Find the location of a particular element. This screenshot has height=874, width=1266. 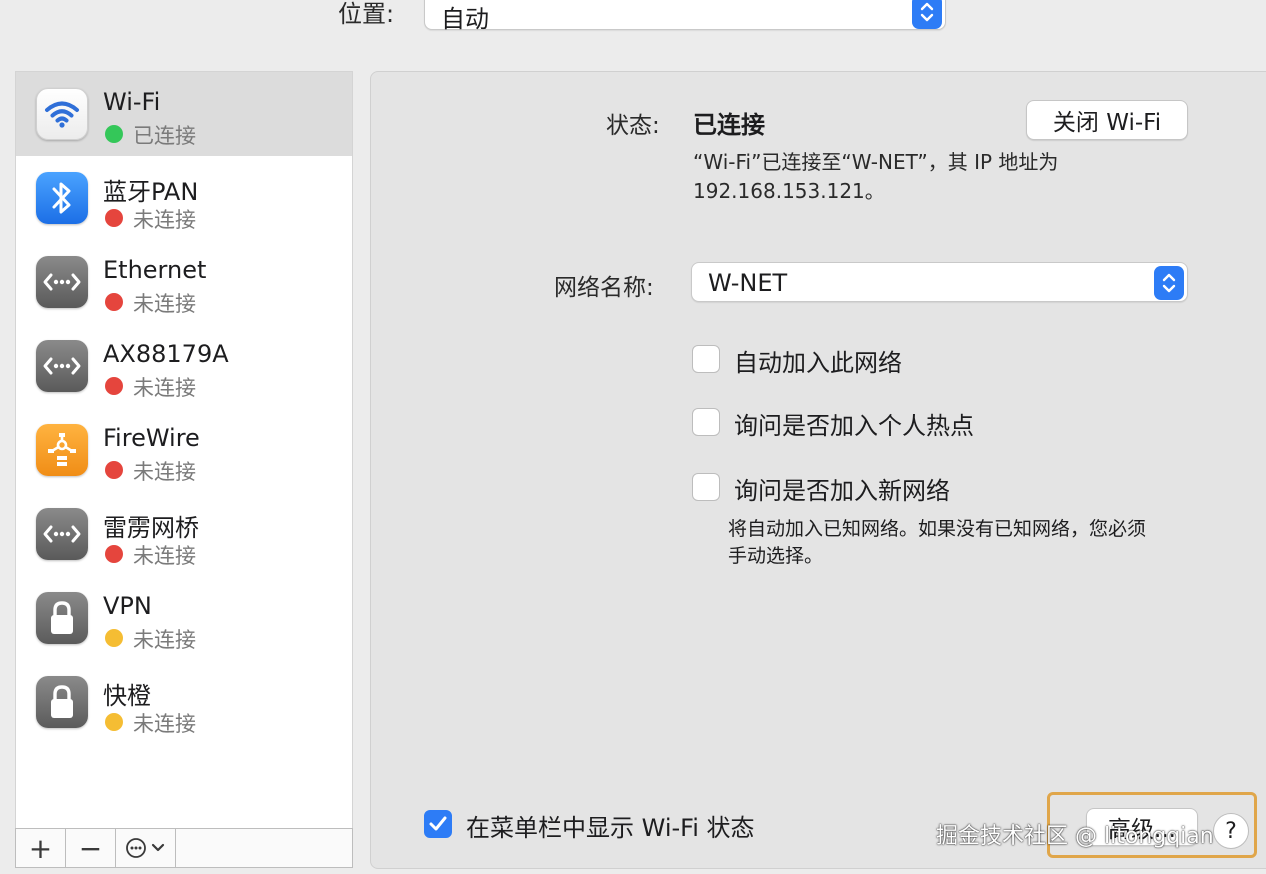

service-toolbar: + − is located at coordinates (184, 848).